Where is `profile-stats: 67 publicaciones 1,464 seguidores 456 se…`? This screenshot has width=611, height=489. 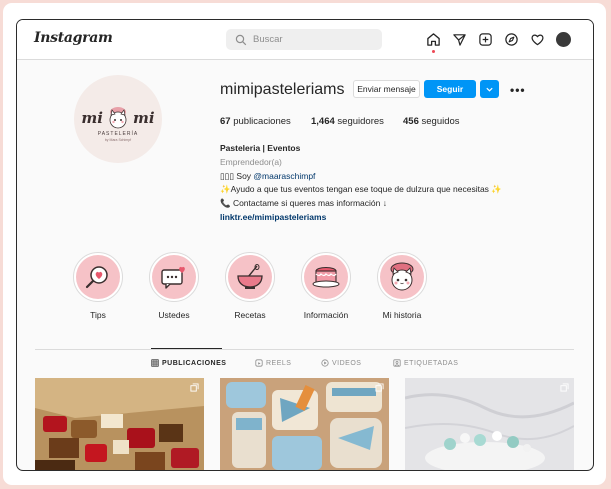
profile-stats: 67 publicaciones 1,464 seguidores 456 se… is located at coordinates (340, 121).